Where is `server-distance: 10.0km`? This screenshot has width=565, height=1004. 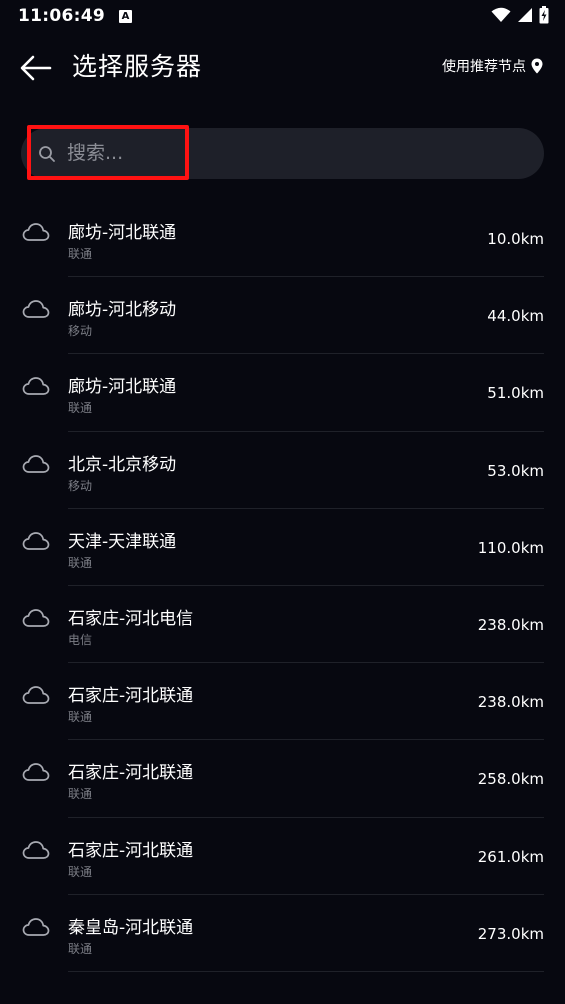
server-distance: 10.0km is located at coordinates (515, 239).